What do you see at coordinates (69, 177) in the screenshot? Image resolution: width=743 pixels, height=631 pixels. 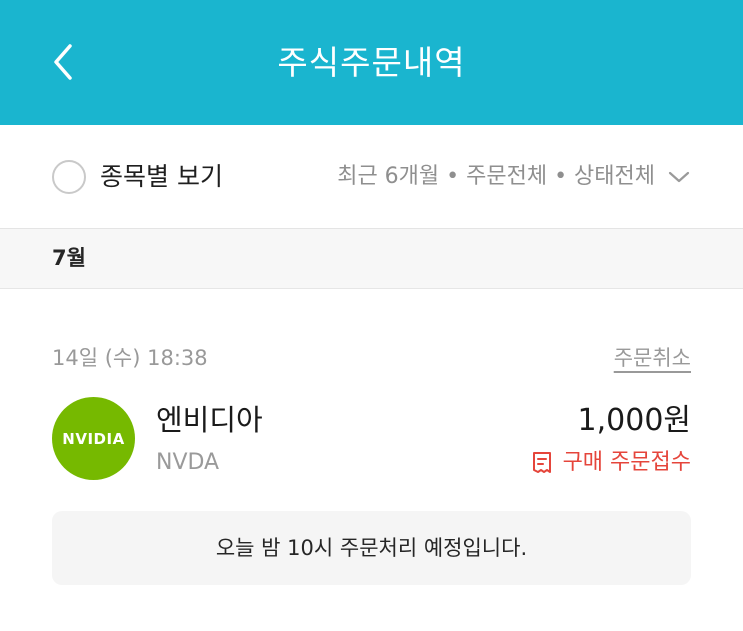 I see `radio-circle` at bounding box center [69, 177].